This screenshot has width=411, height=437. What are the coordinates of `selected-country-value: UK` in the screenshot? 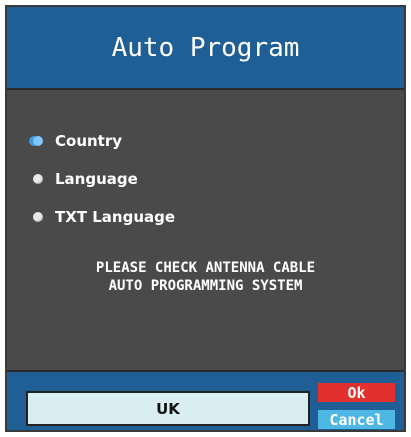 It's located at (168, 408).